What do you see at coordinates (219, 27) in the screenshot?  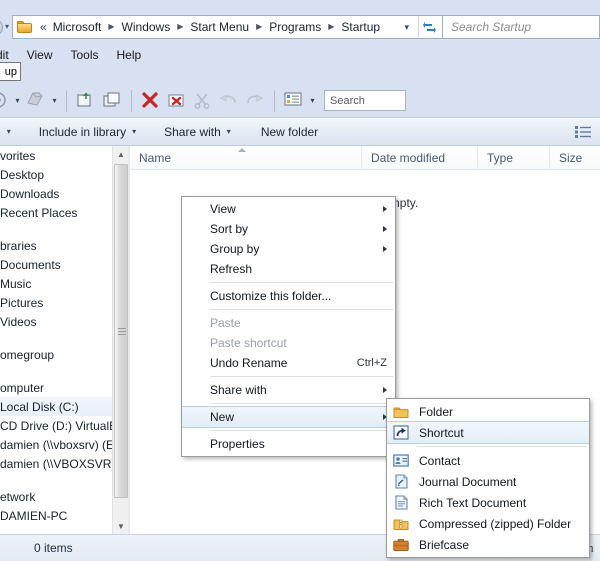 I see `breadcrumb-item-start-menu: Start Menu` at bounding box center [219, 27].